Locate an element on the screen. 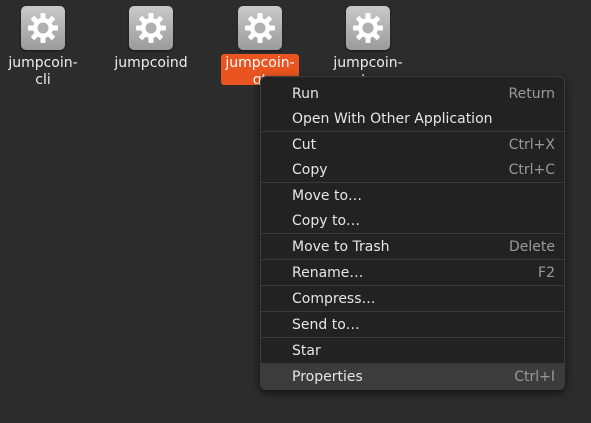 The image size is (591, 423). menu-item-label: Star is located at coordinates (306, 350).